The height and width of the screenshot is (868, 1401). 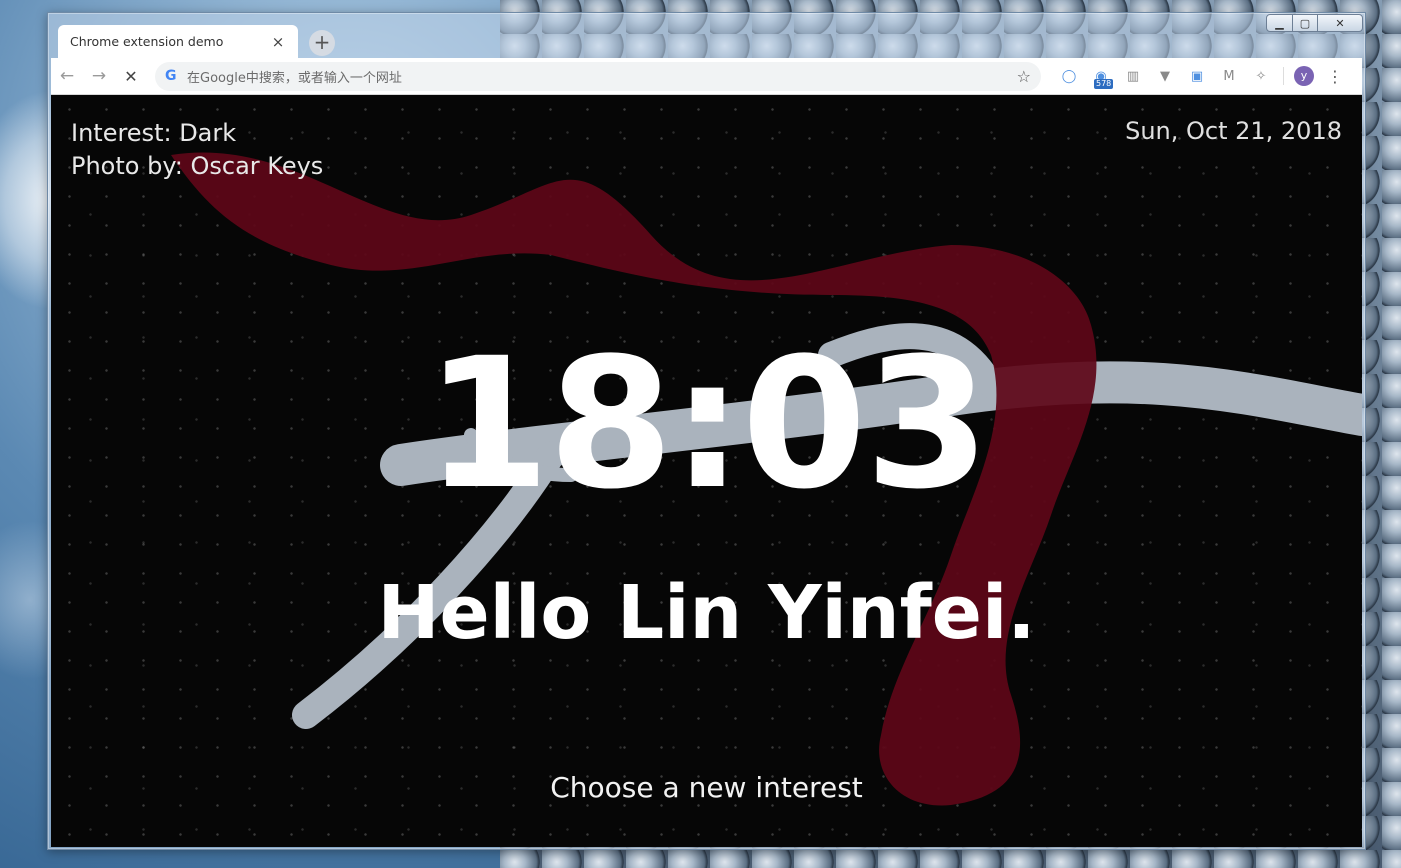 I want to click on tab-title: Chrome extension demo, so click(x=147, y=41).